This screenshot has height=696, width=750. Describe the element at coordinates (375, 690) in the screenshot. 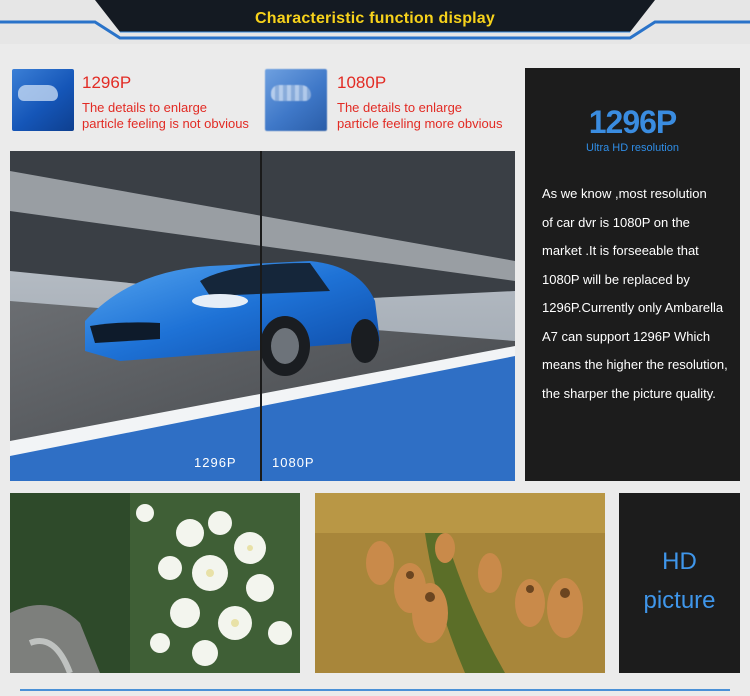

I see `bottom-divider` at that location.